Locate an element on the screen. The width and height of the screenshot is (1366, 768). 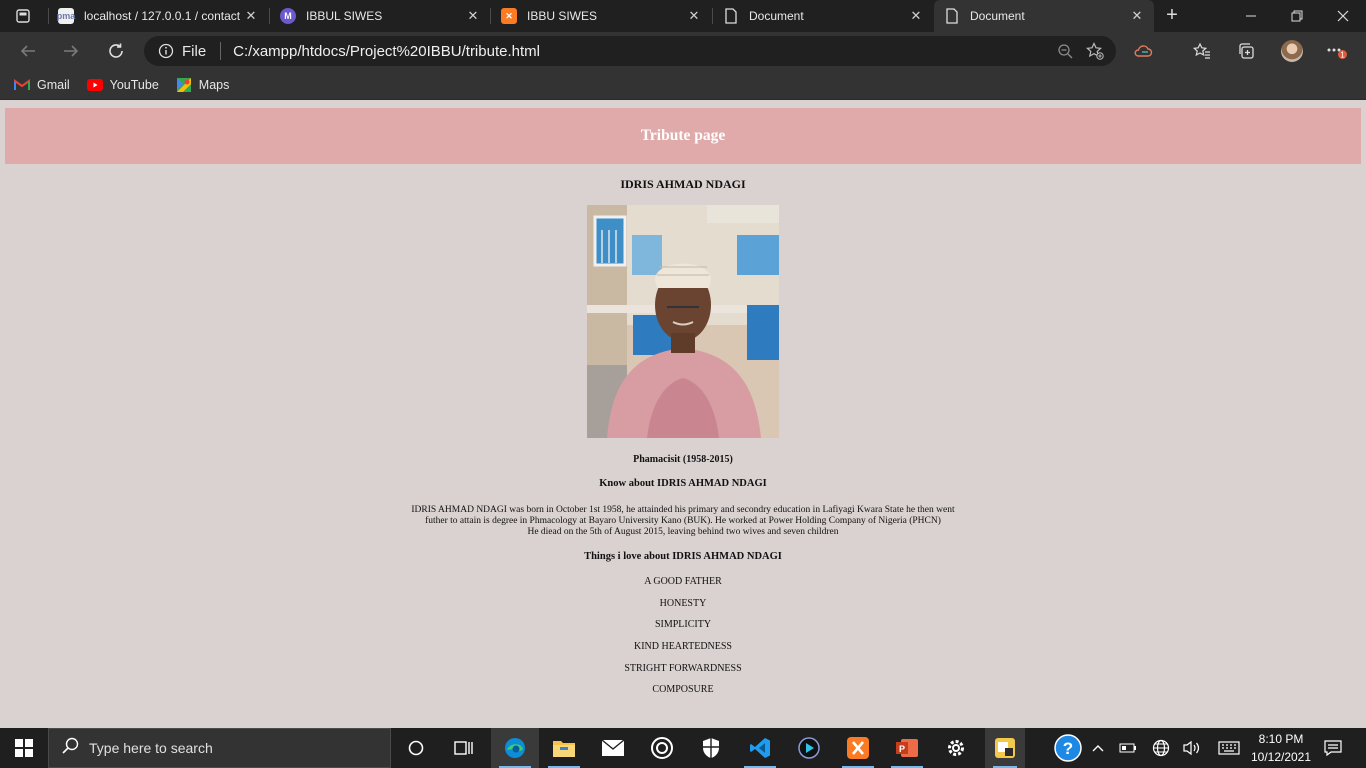
settings-more-button: 1 is located at coordinates (1337, 51).